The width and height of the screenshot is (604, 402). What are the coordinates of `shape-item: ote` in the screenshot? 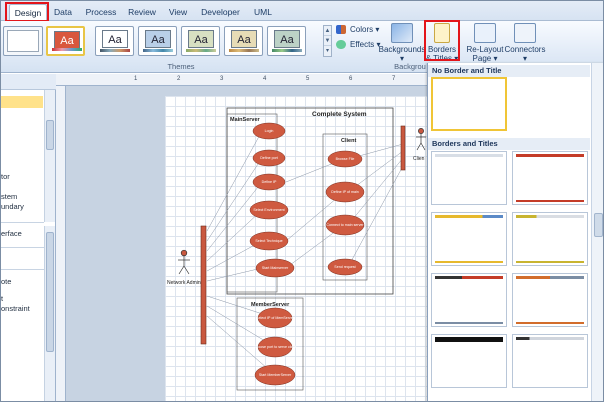 It's located at (6, 281).